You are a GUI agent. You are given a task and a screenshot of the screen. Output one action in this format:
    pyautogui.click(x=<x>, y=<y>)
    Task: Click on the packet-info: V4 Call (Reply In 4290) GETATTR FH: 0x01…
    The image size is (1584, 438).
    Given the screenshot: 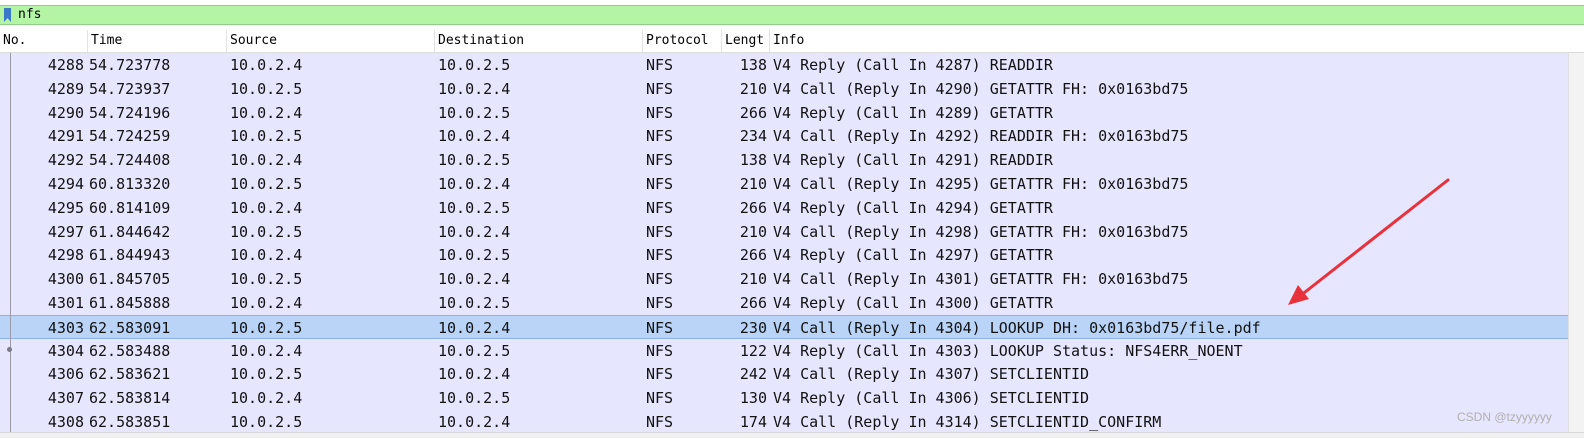 What is the action you would take?
    pyautogui.click(x=981, y=89)
    